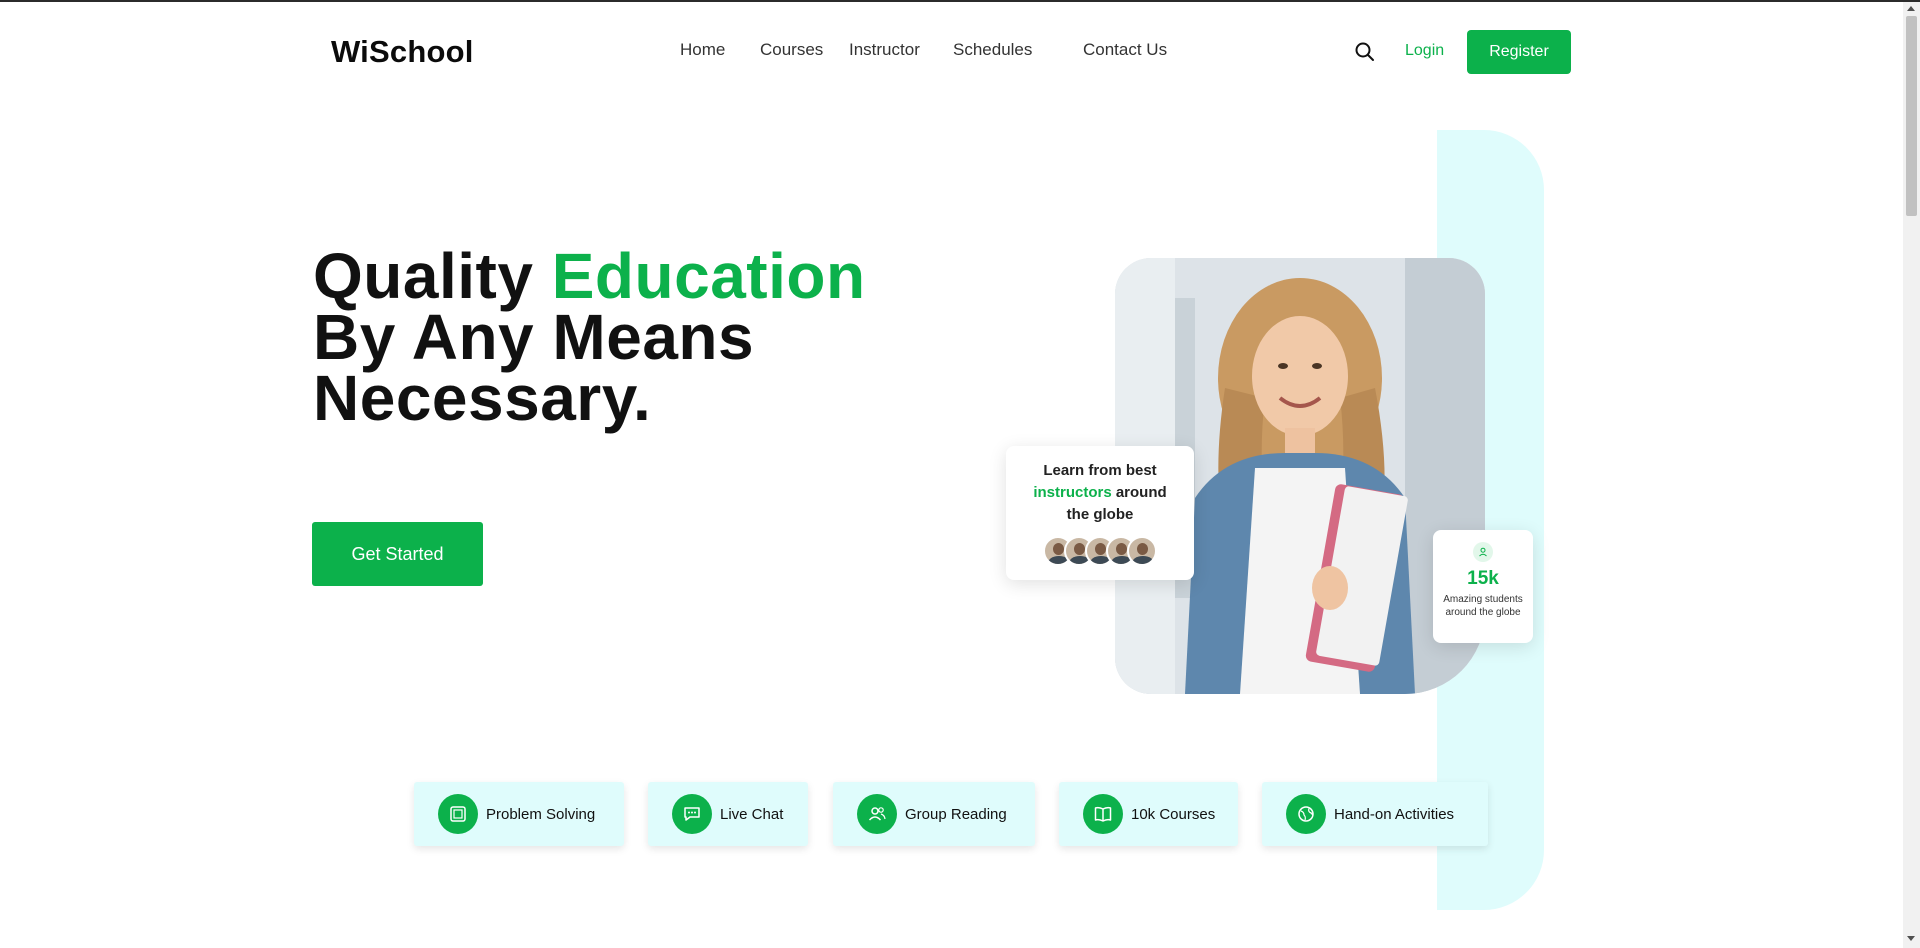 This screenshot has width=1920, height=948. I want to click on students-count: 15k, so click(1483, 578).